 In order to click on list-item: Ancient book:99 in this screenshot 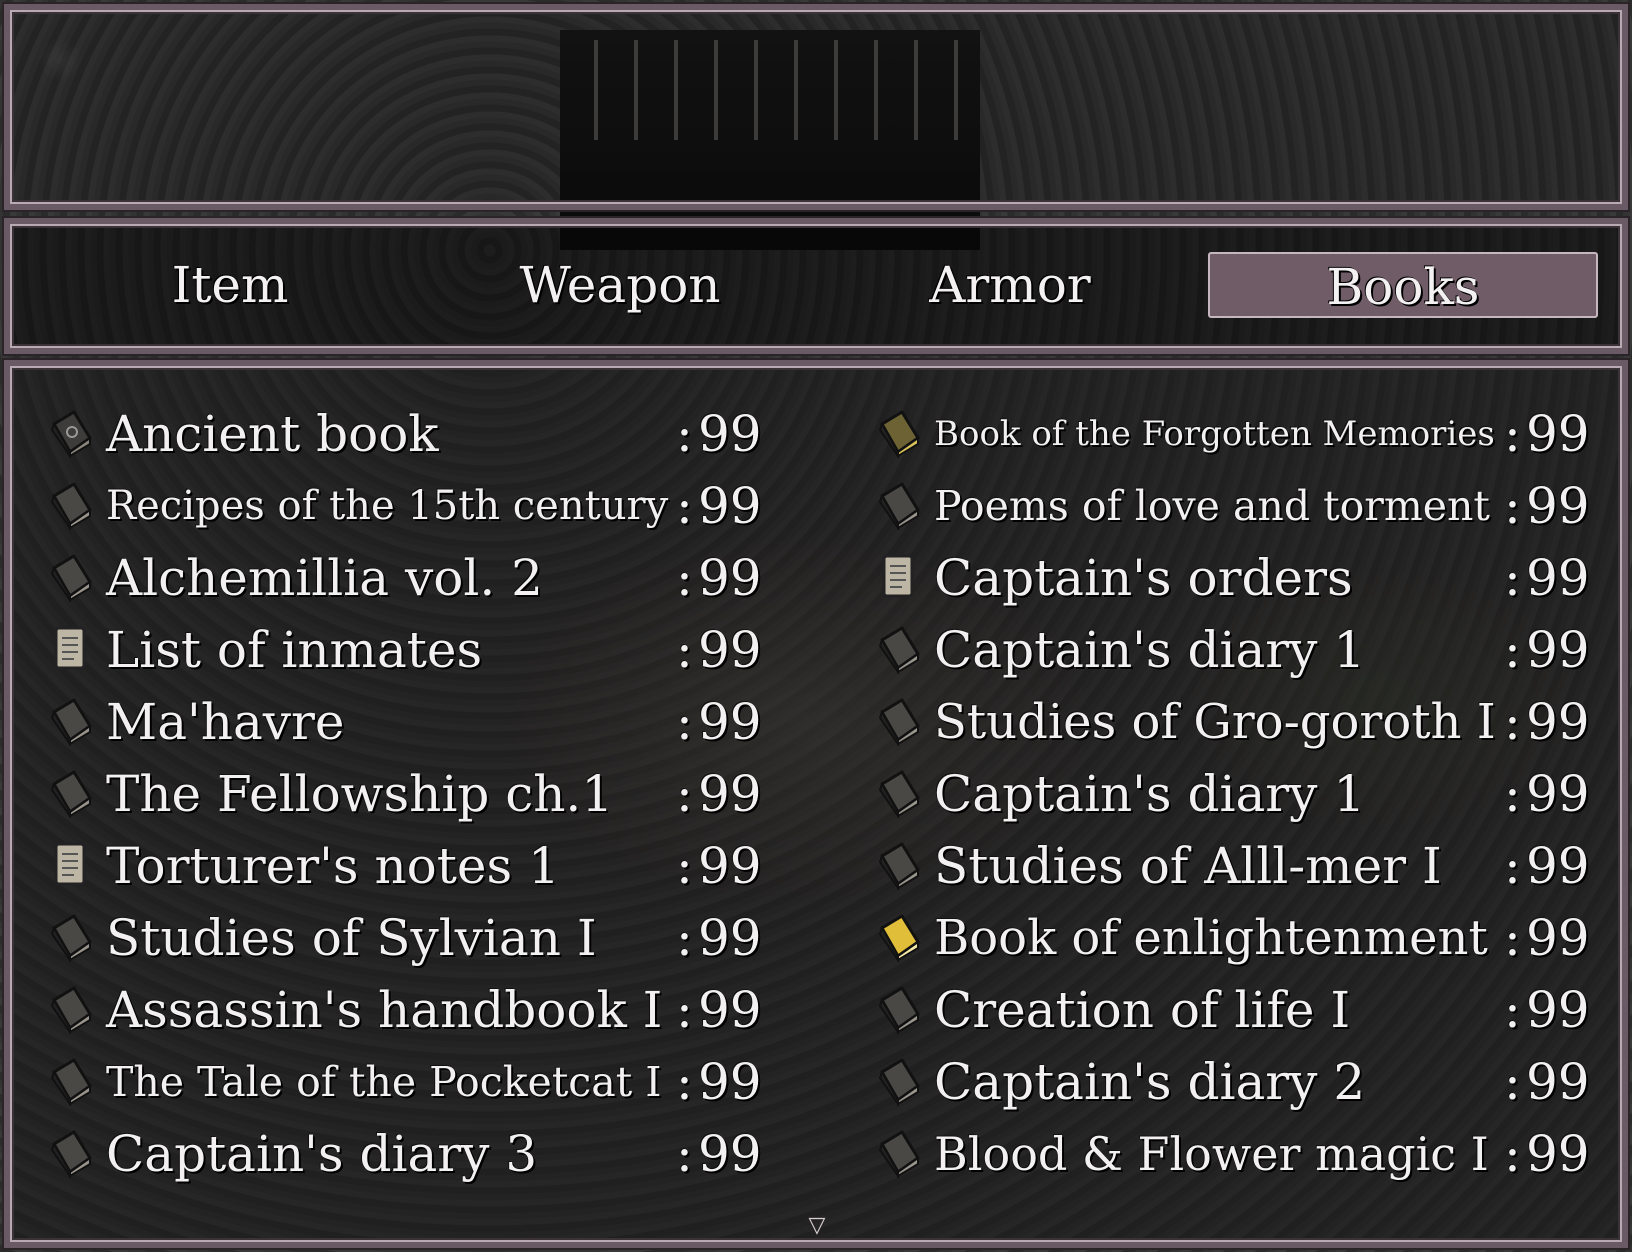, I will do `click(407, 435)`.